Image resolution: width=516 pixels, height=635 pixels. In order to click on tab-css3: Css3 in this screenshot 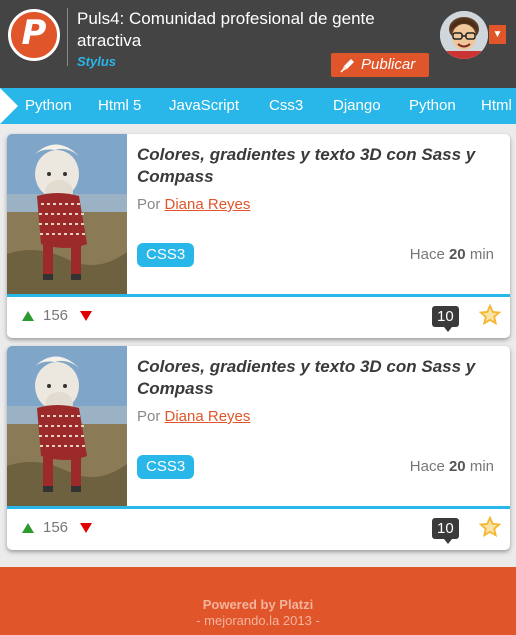, I will do `click(286, 105)`.